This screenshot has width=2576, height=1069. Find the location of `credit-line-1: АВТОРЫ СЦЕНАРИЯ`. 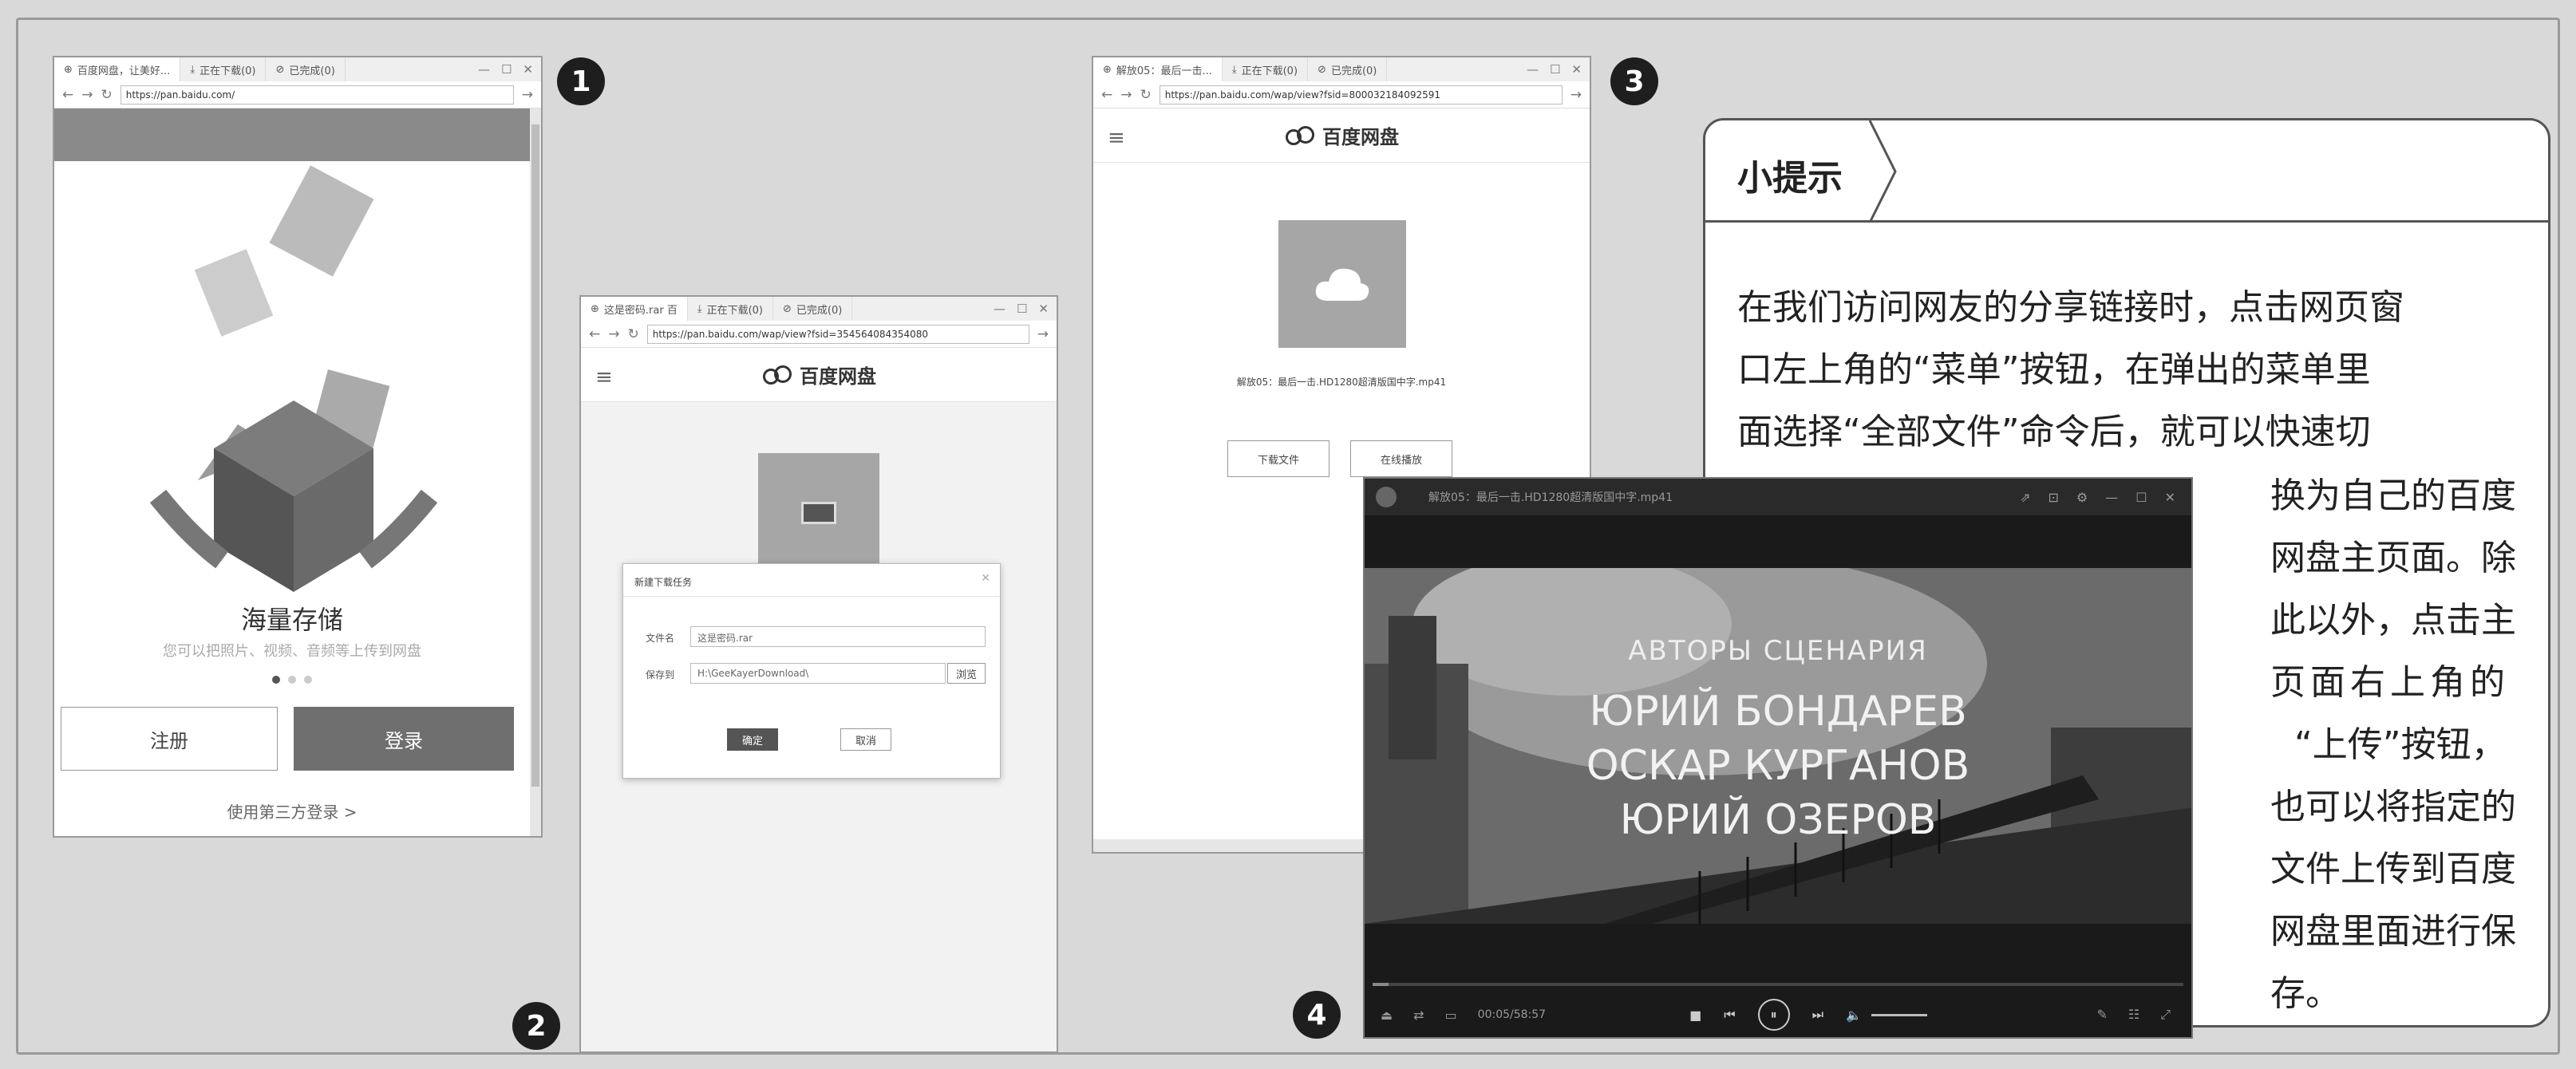

credit-line-1: АВТОРЫ СЦЕНАРИЯ is located at coordinates (1778, 651).